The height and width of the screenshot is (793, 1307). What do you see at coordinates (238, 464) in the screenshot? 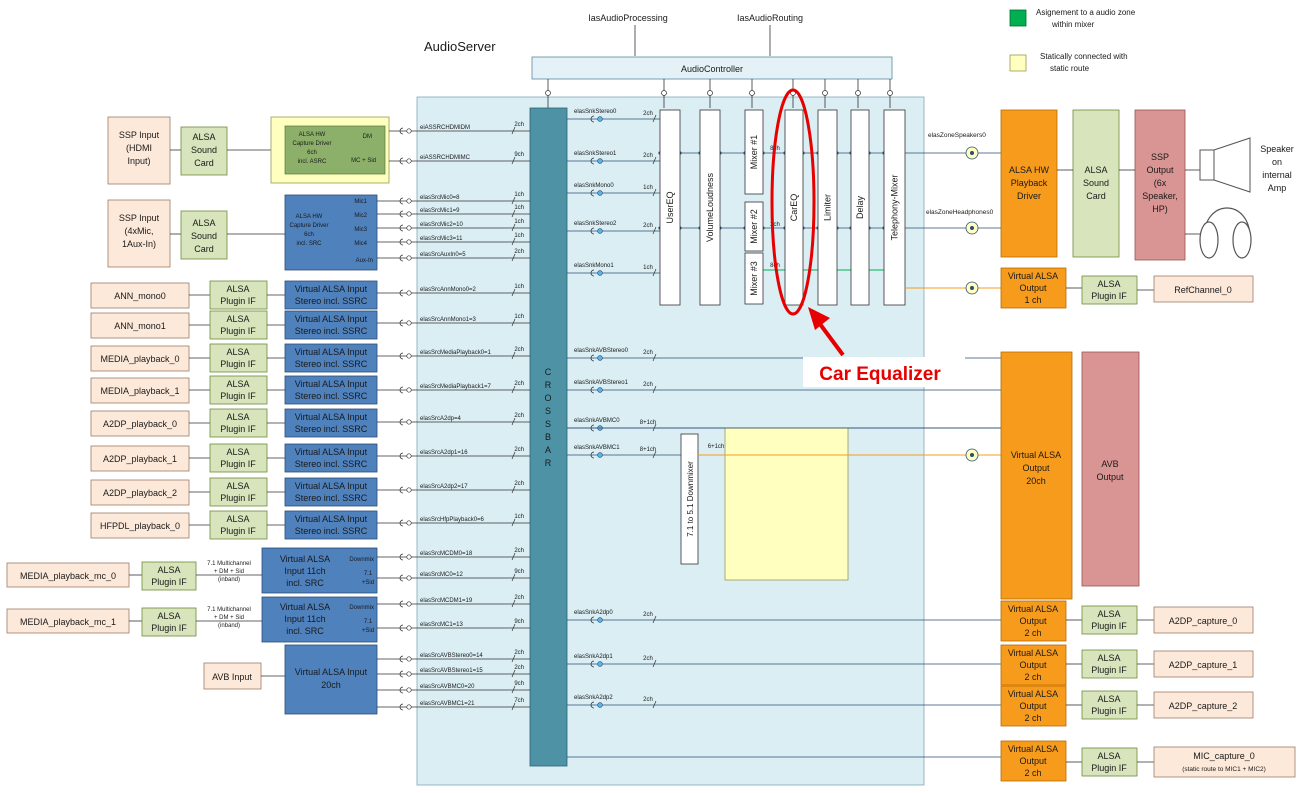
I see `plugin-if-5-l2: Plugin IF` at bounding box center [238, 464].